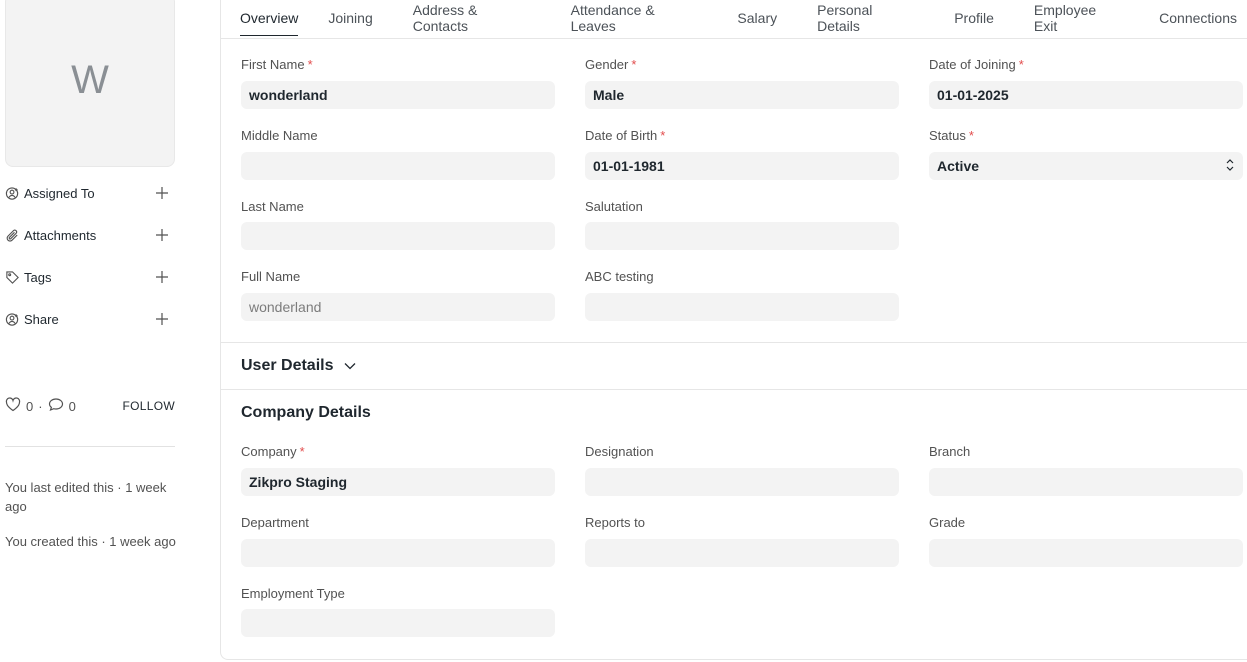  I want to click on company-value: Zikpro Staging, so click(298, 482).